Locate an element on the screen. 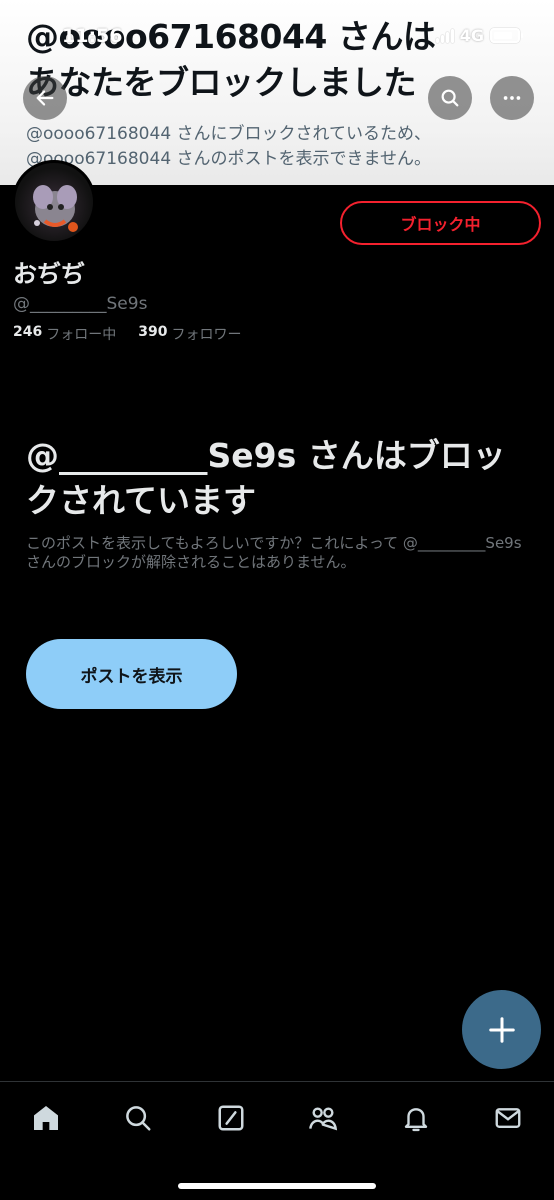 Image resolution: width=554 pixels, height=1200 pixels. status-time: 11:56 is located at coordinates (92, 36).